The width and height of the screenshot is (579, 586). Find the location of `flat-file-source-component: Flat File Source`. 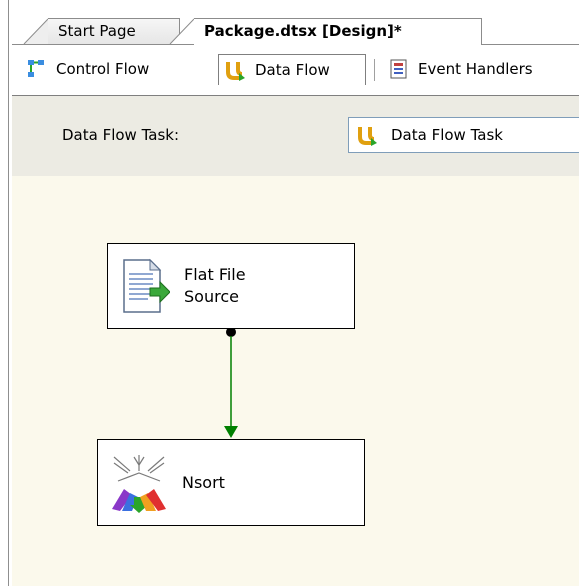

flat-file-source-component: Flat File Source is located at coordinates (231, 286).